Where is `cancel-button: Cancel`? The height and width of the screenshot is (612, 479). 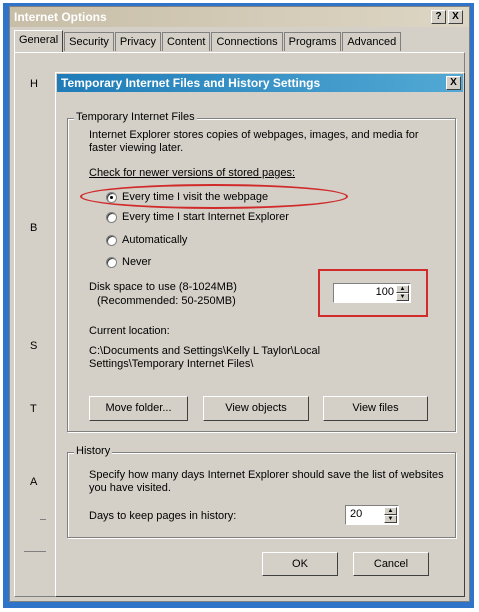 cancel-button: Cancel is located at coordinates (391, 564).